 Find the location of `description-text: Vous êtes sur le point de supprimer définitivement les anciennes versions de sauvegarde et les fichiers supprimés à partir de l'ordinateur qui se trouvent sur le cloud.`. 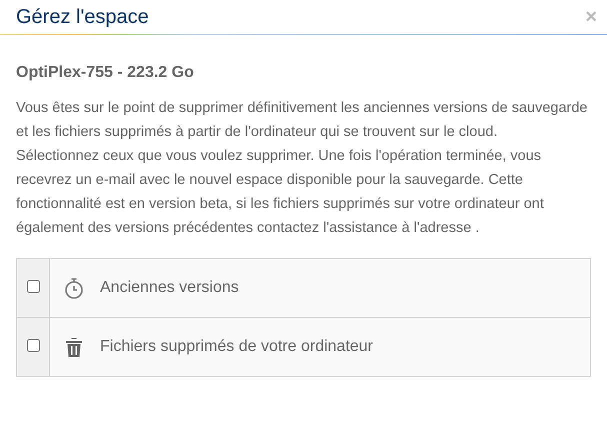

description-text: Vous êtes sur le point de supprimer définitivement les anciennes versions de sauvegarde et les fichiers supprimés à partir de l'ordinateur qui se trouvent sur le cloud. is located at coordinates (302, 120).